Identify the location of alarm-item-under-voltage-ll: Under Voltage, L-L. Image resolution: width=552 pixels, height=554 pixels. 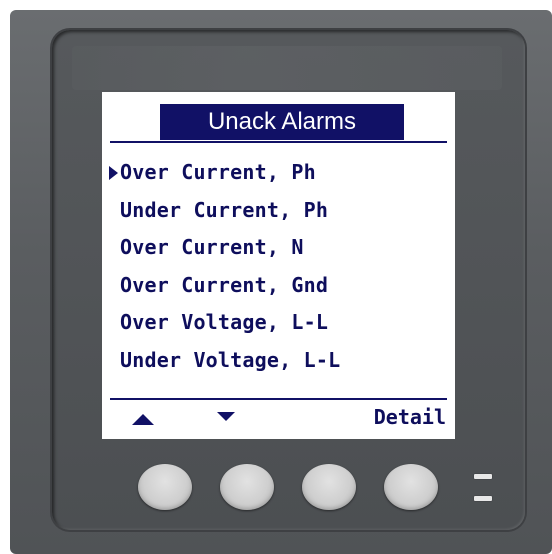
(225, 361).